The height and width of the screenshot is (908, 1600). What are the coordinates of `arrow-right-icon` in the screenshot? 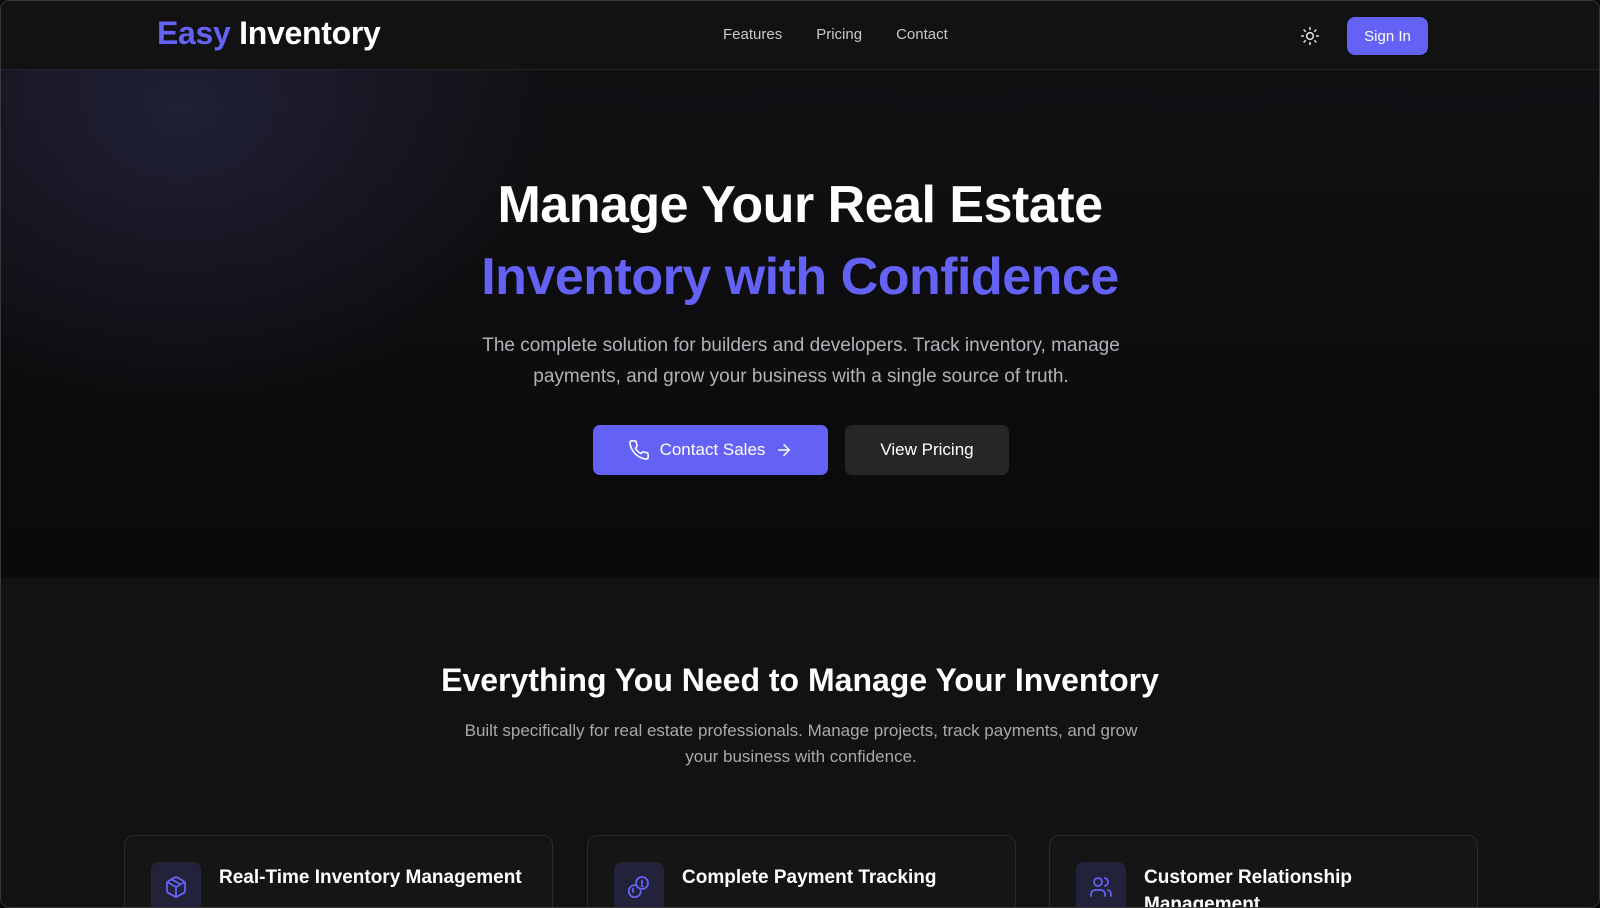 It's located at (784, 450).